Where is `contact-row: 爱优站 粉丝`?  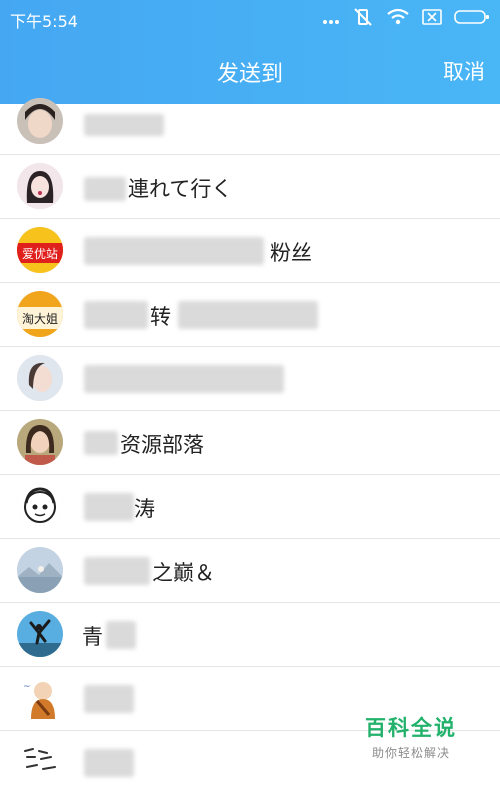
contact-row: 爱优站 粉丝 is located at coordinates (250, 251).